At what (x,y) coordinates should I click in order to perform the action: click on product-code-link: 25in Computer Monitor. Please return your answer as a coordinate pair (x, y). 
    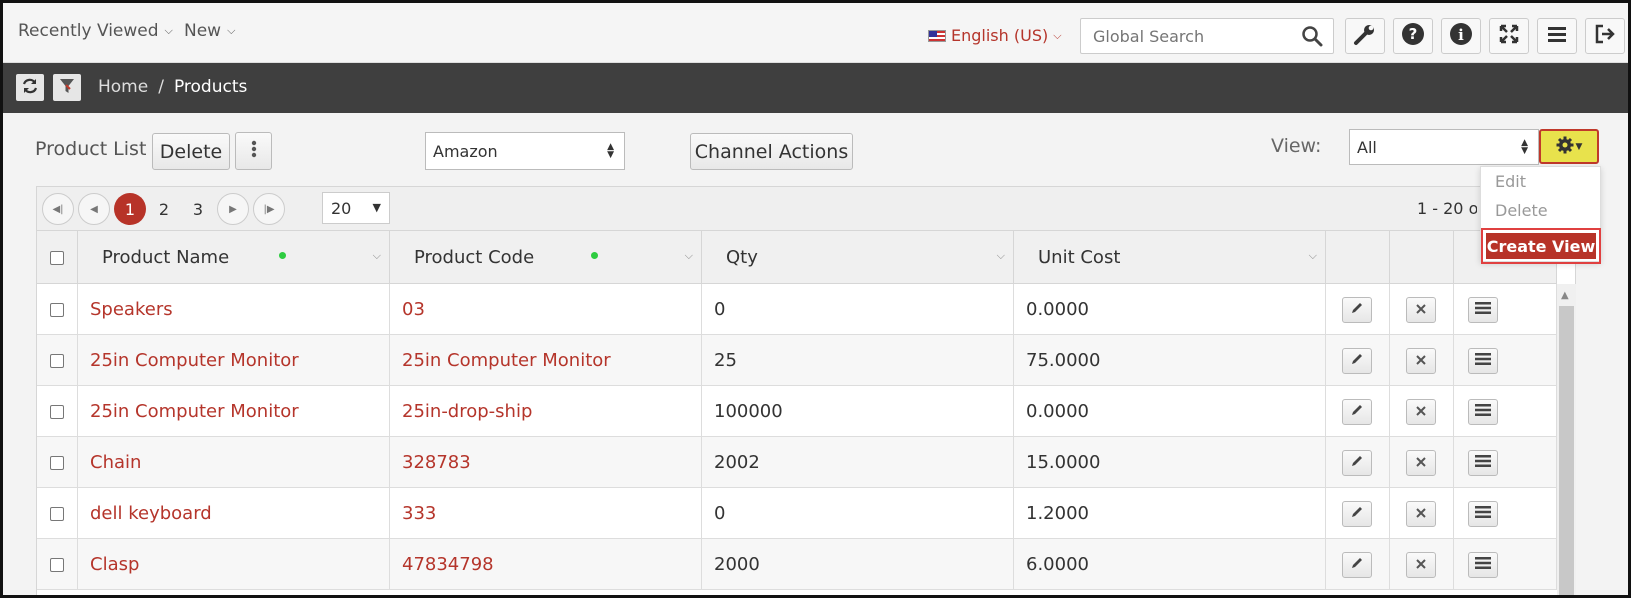
    Looking at the image, I should click on (546, 360).